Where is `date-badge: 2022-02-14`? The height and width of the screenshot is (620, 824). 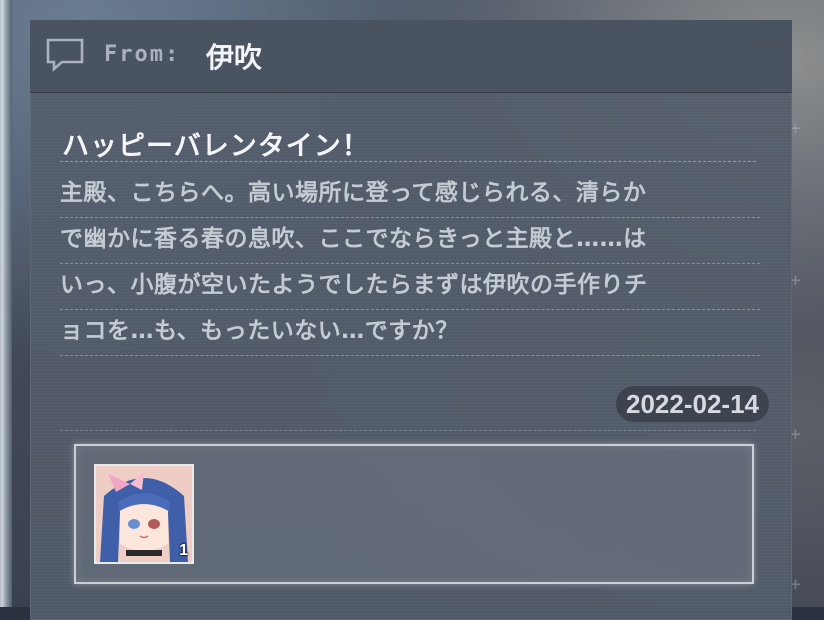
date-badge: 2022-02-14 is located at coordinates (692, 404).